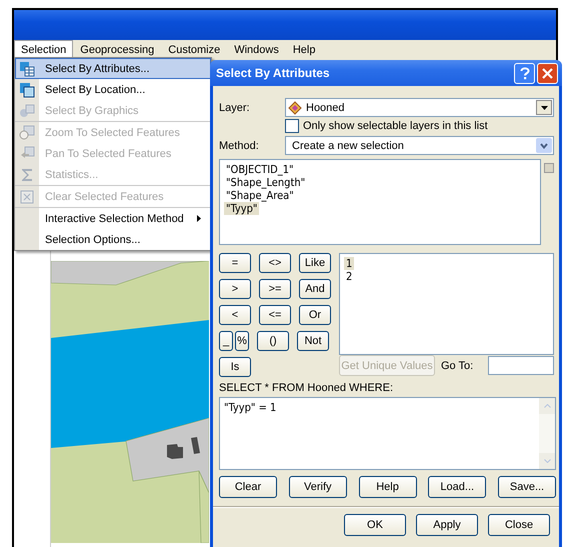  What do you see at coordinates (27, 68) in the screenshot?
I see `table-select-icon` at bounding box center [27, 68].